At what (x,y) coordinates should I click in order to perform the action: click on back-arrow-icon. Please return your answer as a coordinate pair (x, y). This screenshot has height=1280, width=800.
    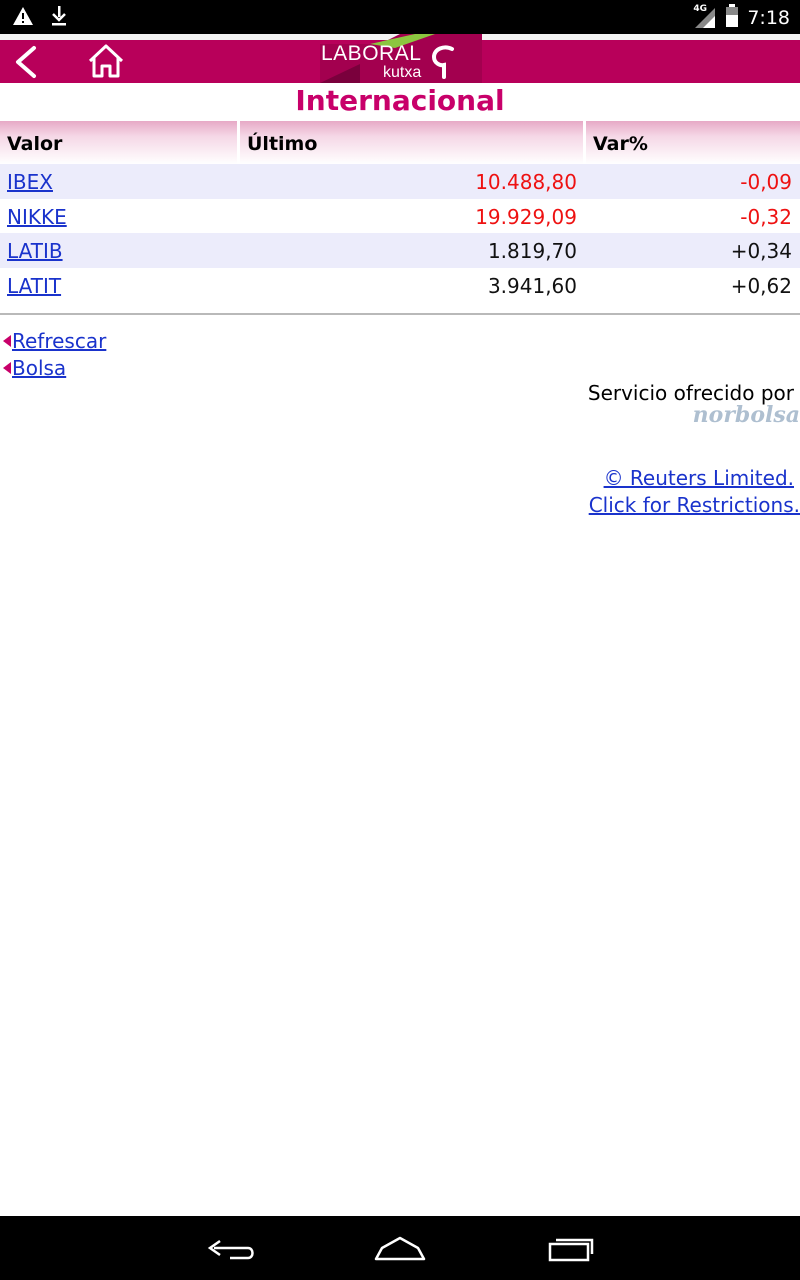
    Looking at the image, I should click on (230, 1249).